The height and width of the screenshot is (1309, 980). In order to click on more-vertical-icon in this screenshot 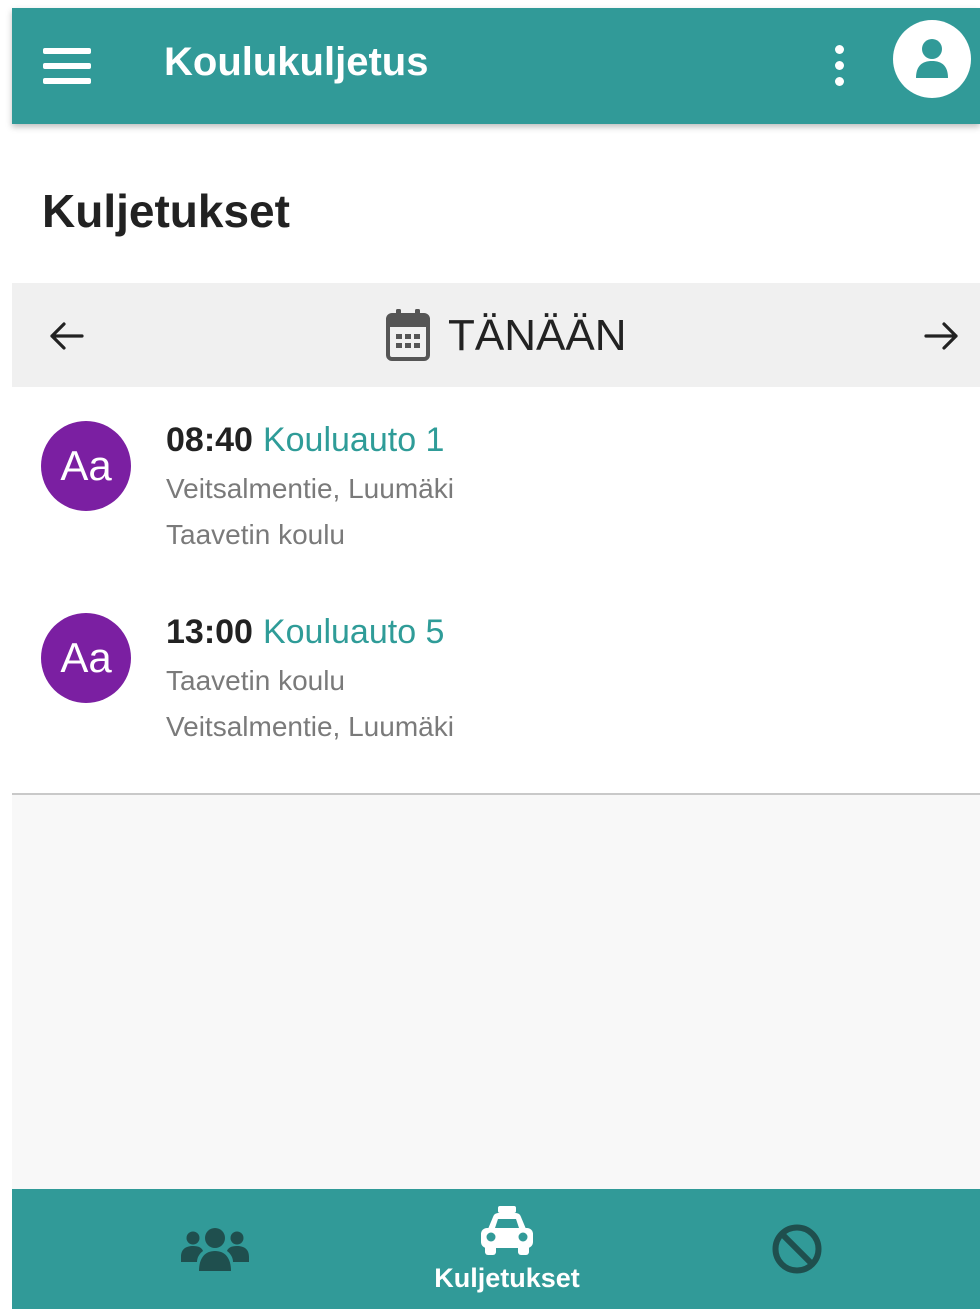, I will do `click(840, 66)`.